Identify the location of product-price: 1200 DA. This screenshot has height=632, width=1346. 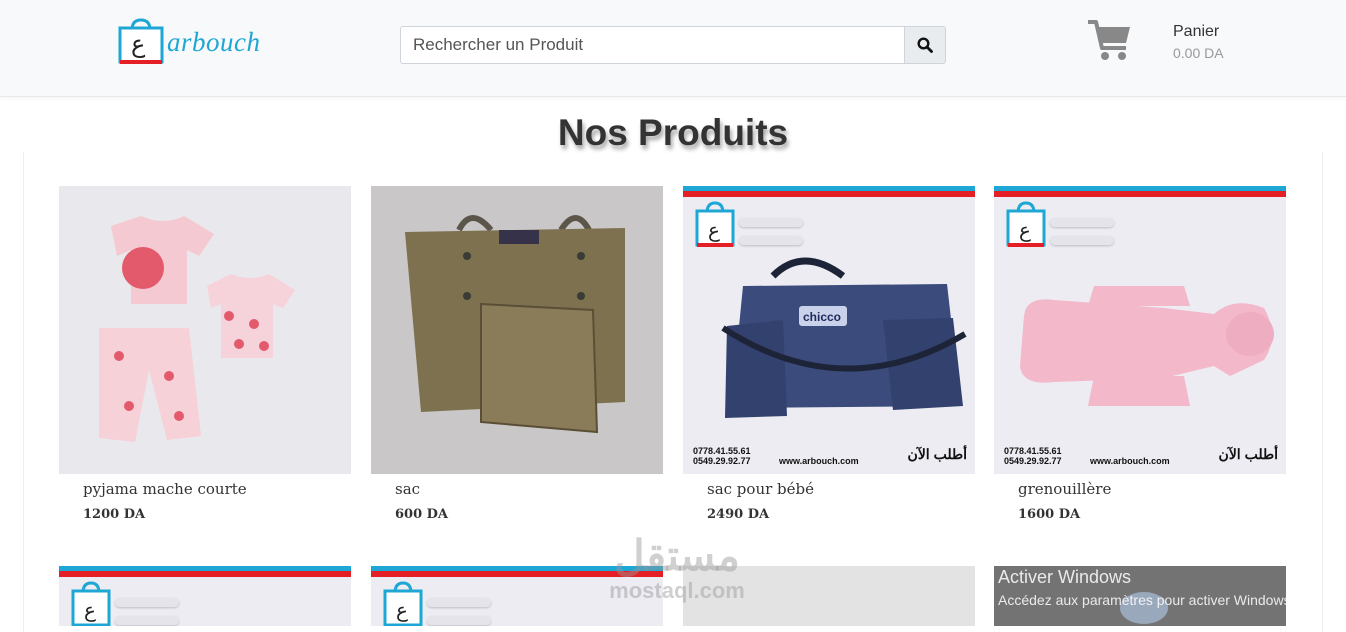
(114, 514).